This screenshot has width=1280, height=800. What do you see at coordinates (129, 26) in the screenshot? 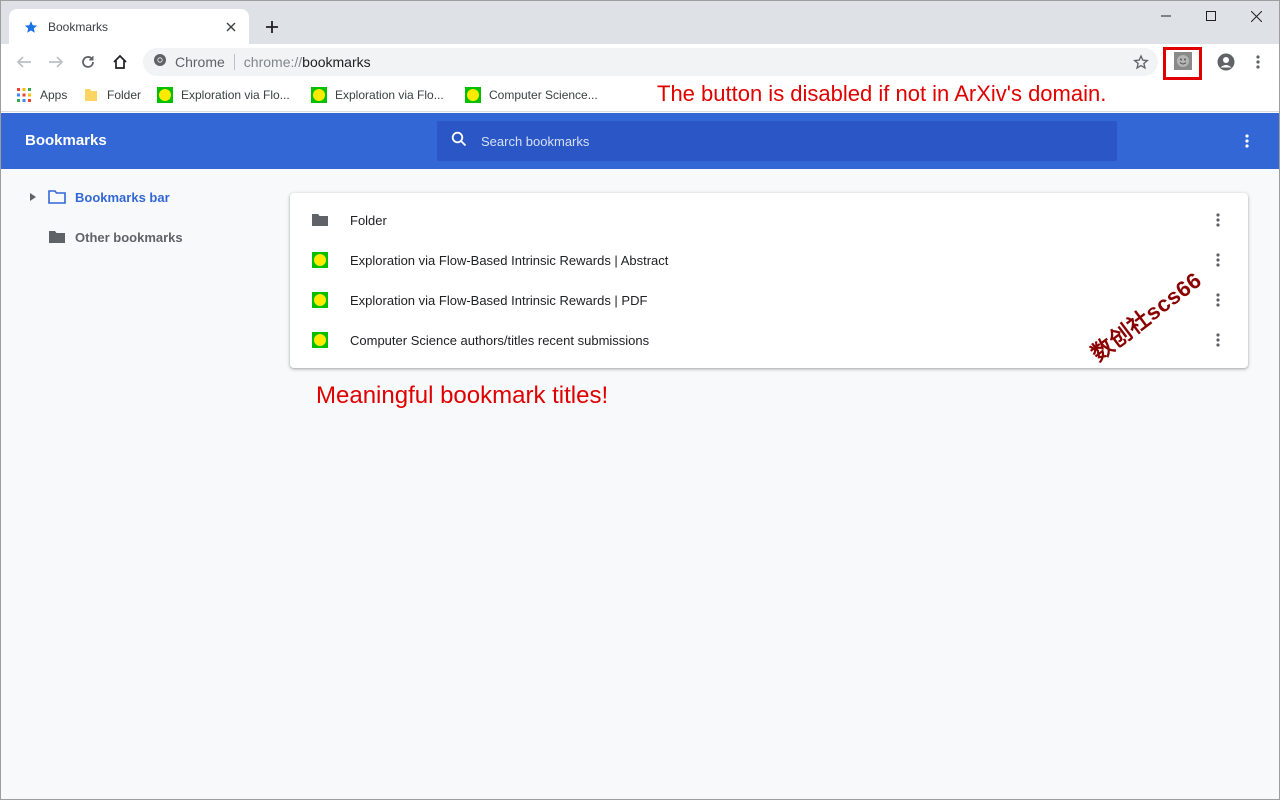
I see `tab-bookmarks: Bookmarks` at bounding box center [129, 26].